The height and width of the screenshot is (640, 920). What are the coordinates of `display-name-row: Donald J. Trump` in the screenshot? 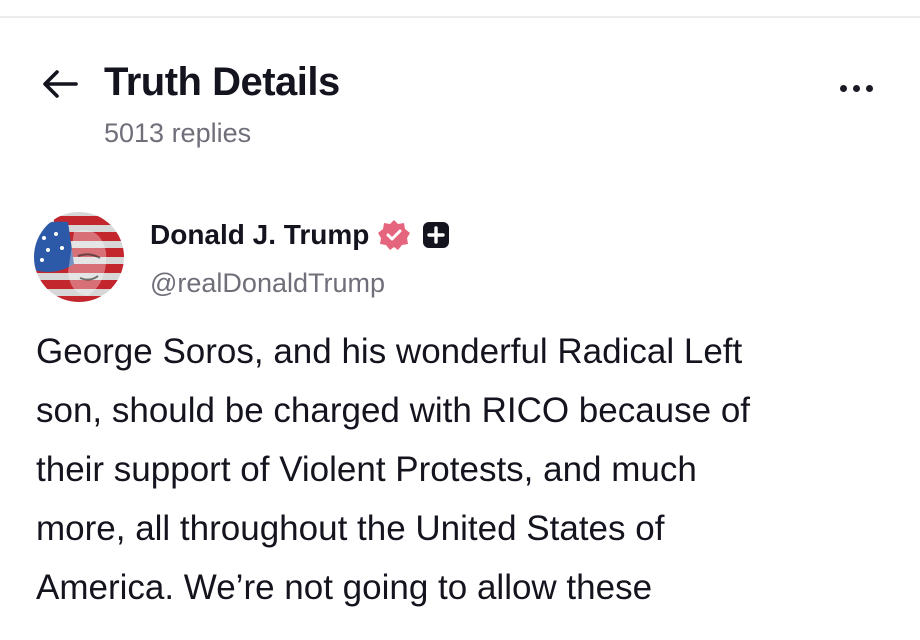 It's located at (301, 235).